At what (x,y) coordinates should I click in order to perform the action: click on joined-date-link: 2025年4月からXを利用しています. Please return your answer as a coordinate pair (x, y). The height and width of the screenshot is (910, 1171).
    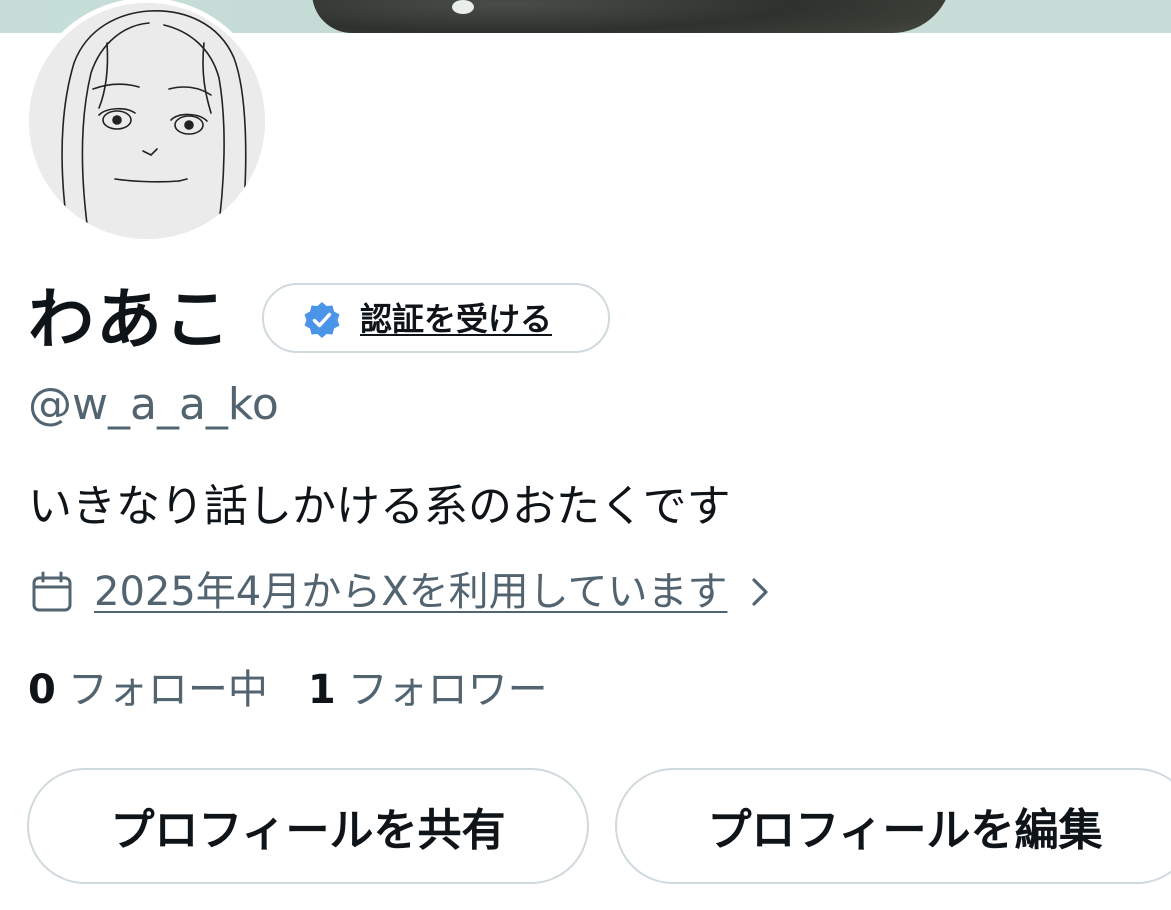
    Looking at the image, I should click on (402, 592).